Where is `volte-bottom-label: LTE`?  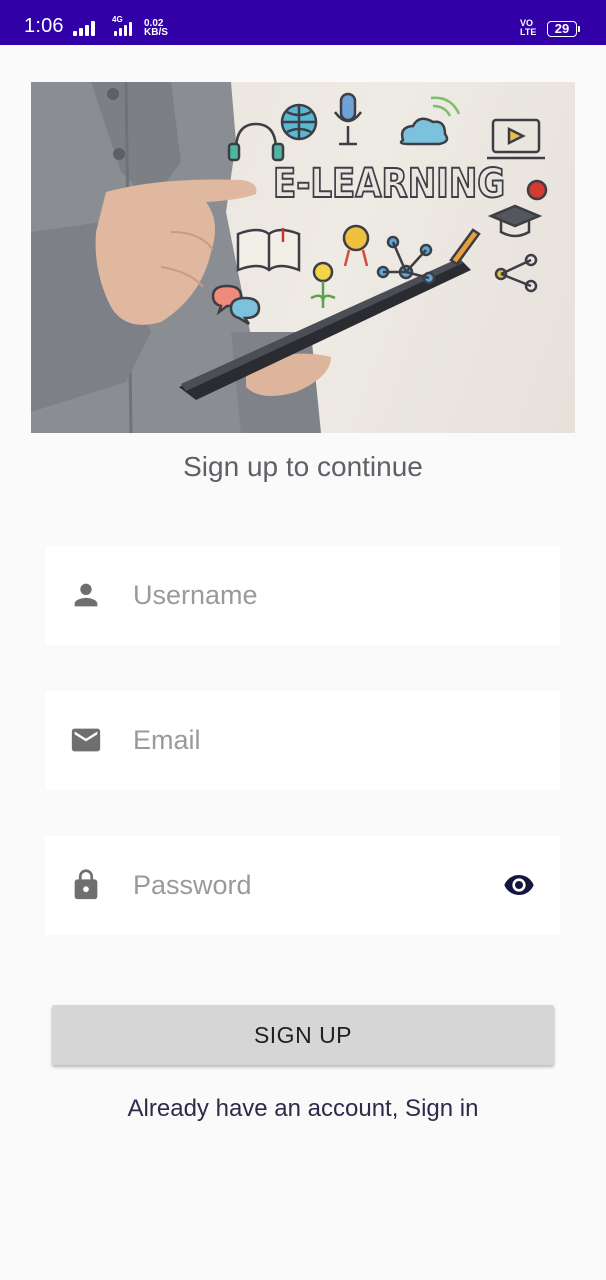
volte-bottom-label: LTE is located at coordinates (528, 32).